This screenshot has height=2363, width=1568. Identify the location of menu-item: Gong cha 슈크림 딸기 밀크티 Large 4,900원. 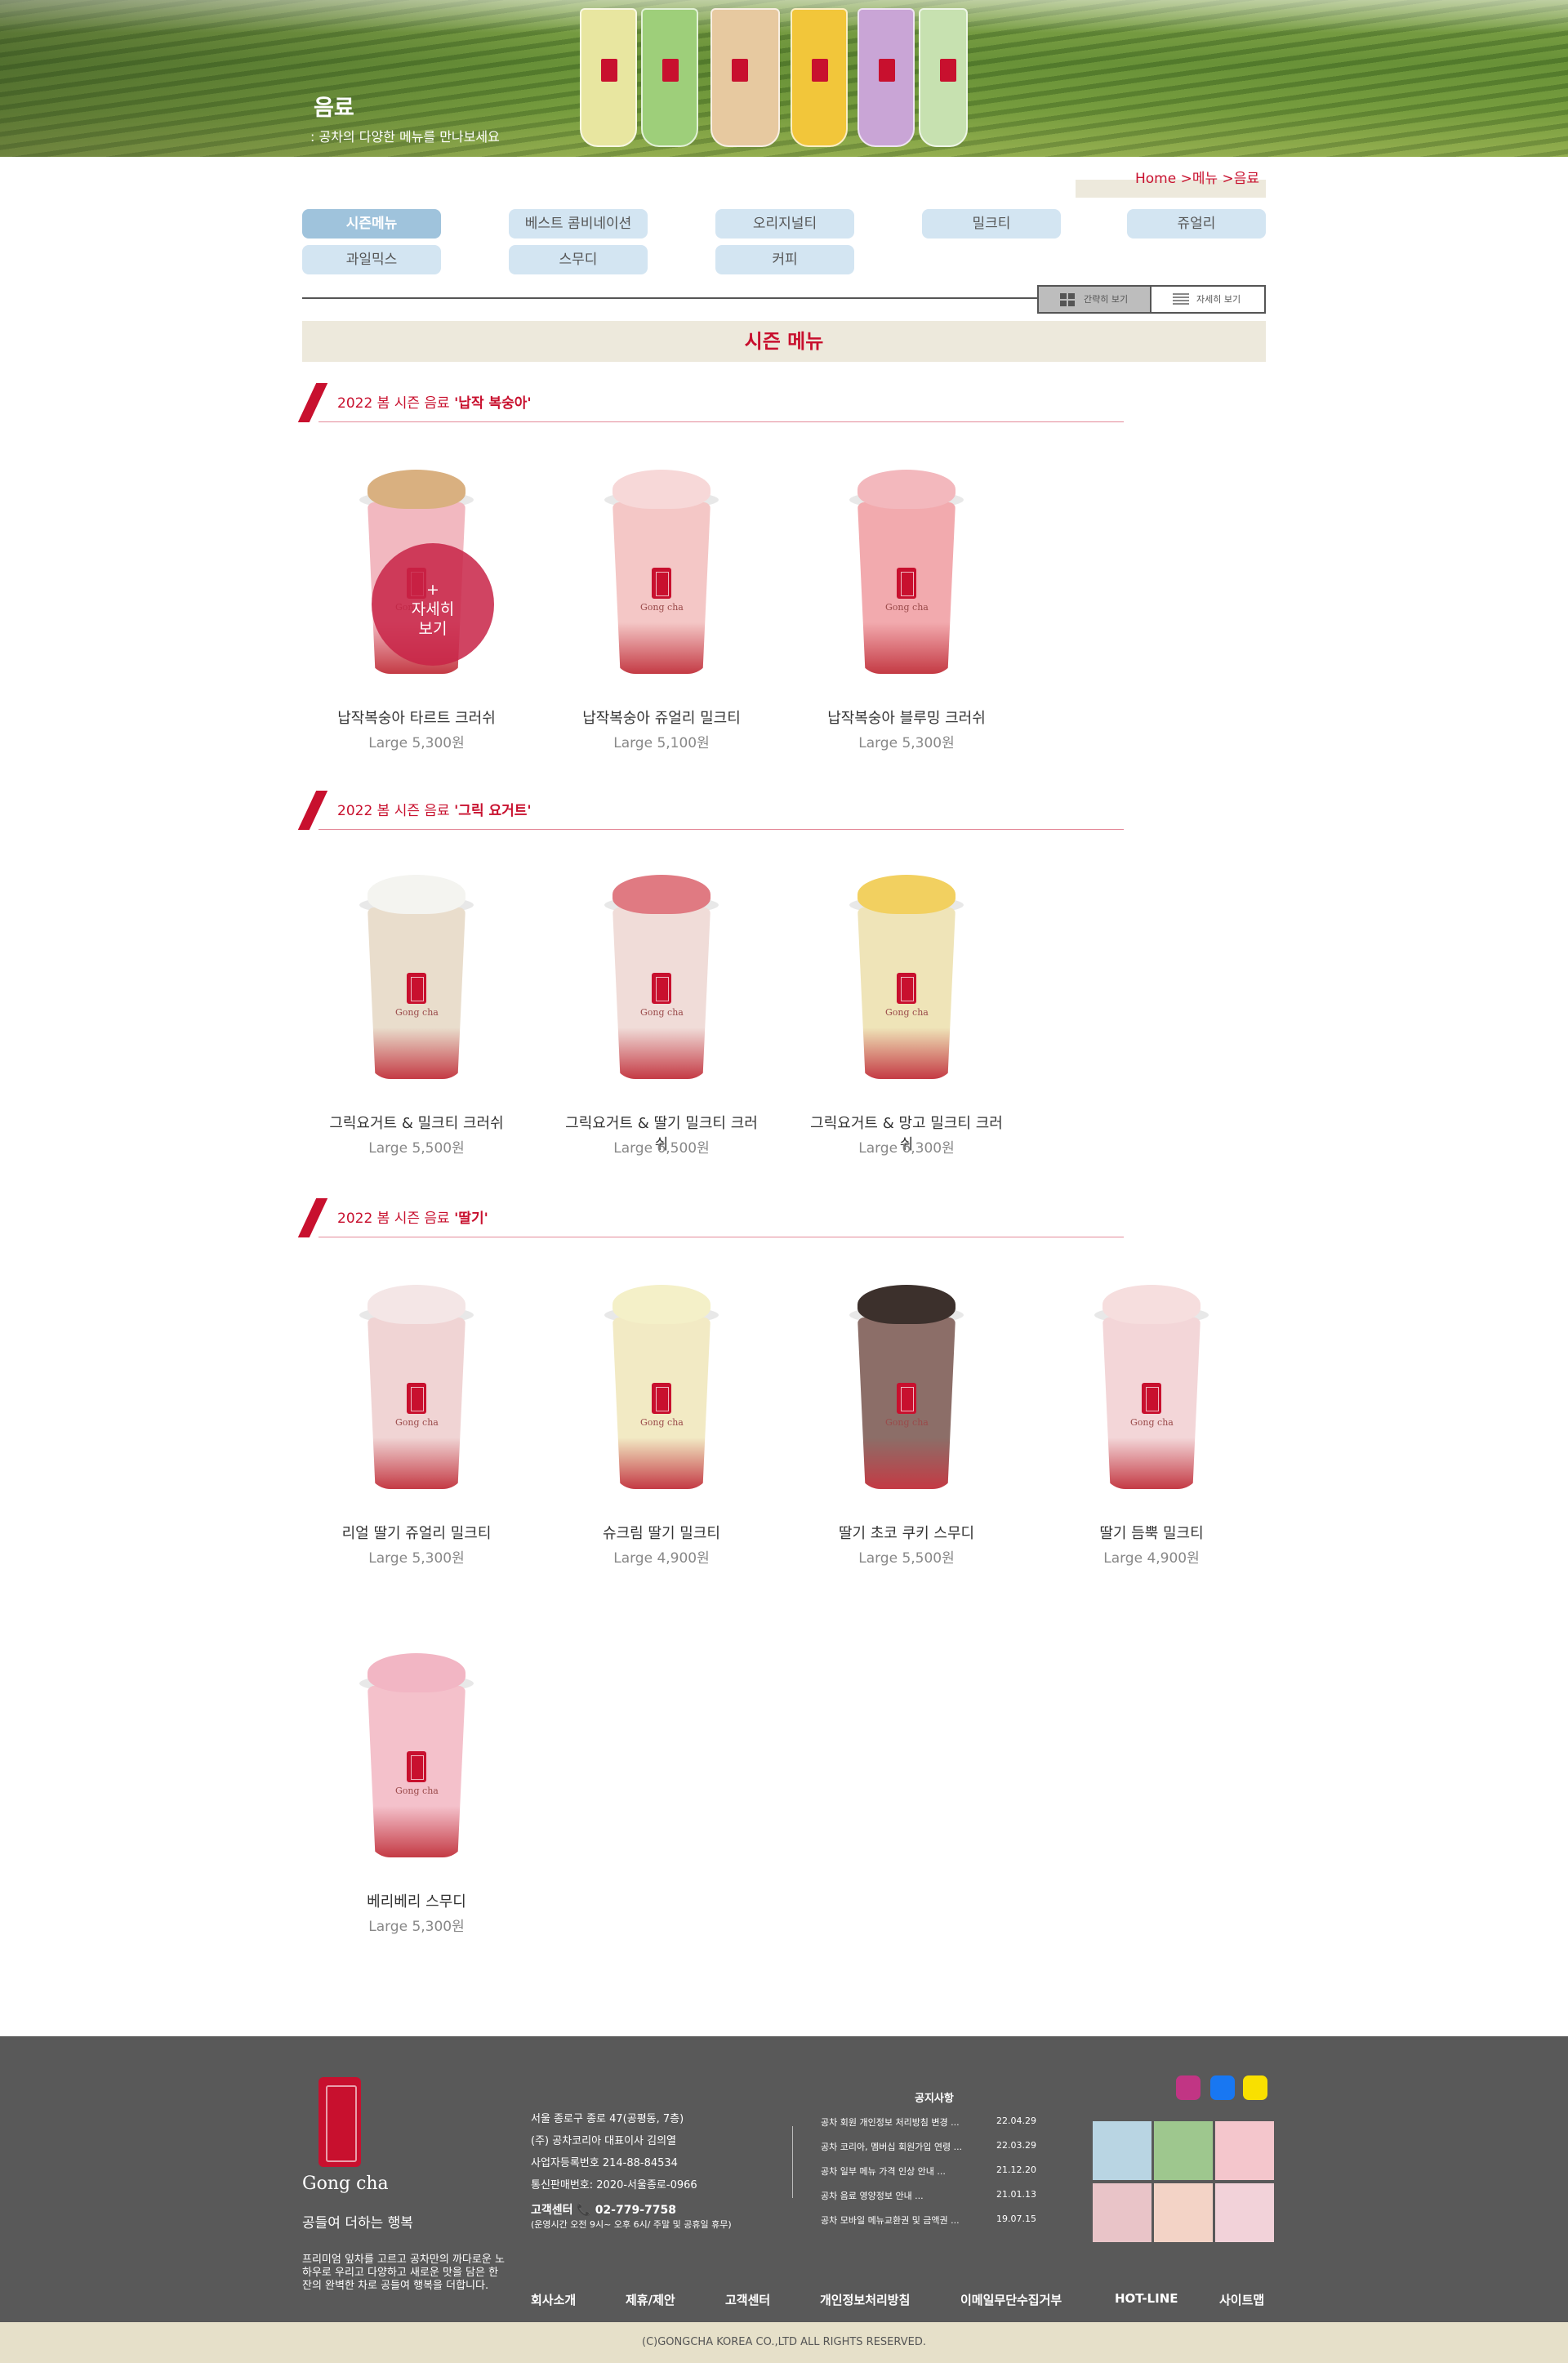
(662, 1428).